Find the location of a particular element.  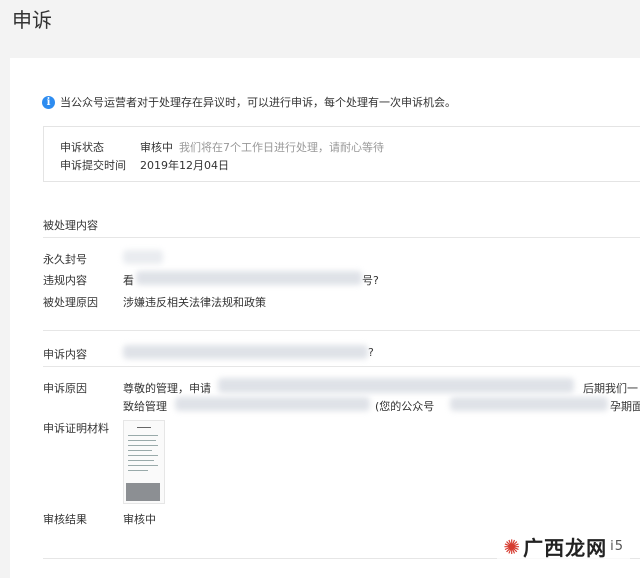

reason-value: 涉嫌违反相关法律法规和政策 is located at coordinates (194, 302).